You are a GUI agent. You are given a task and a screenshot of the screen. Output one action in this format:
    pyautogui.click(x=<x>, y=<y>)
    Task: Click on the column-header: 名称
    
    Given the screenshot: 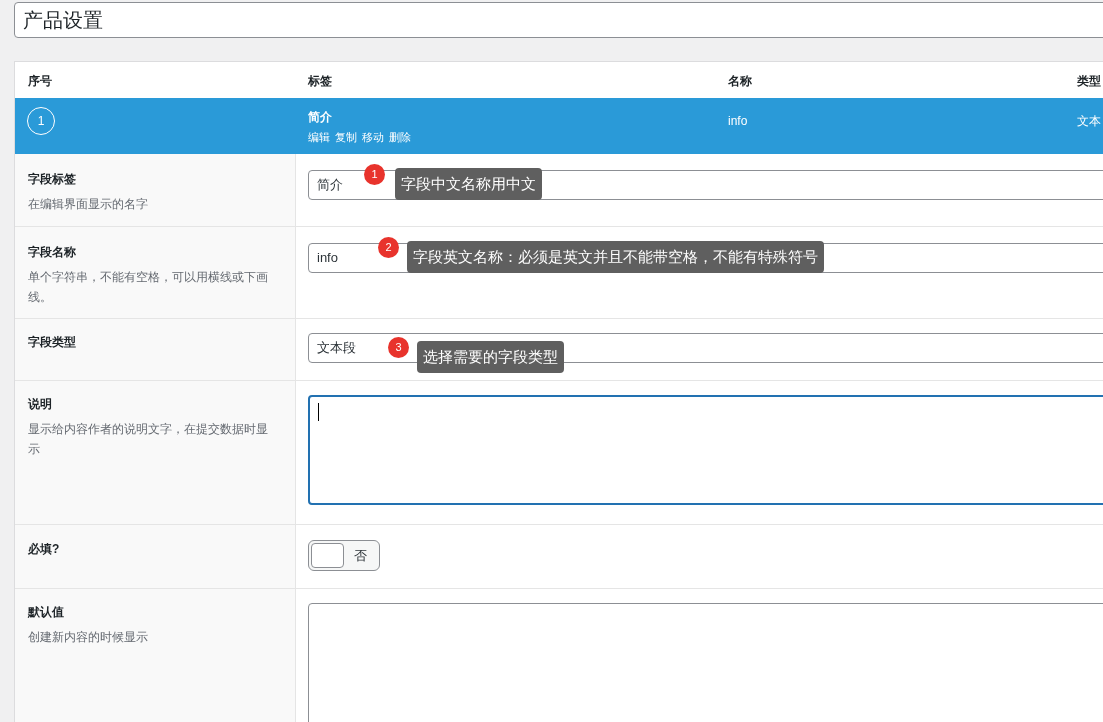 What is the action you would take?
    pyautogui.click(x=740, y=81)
    